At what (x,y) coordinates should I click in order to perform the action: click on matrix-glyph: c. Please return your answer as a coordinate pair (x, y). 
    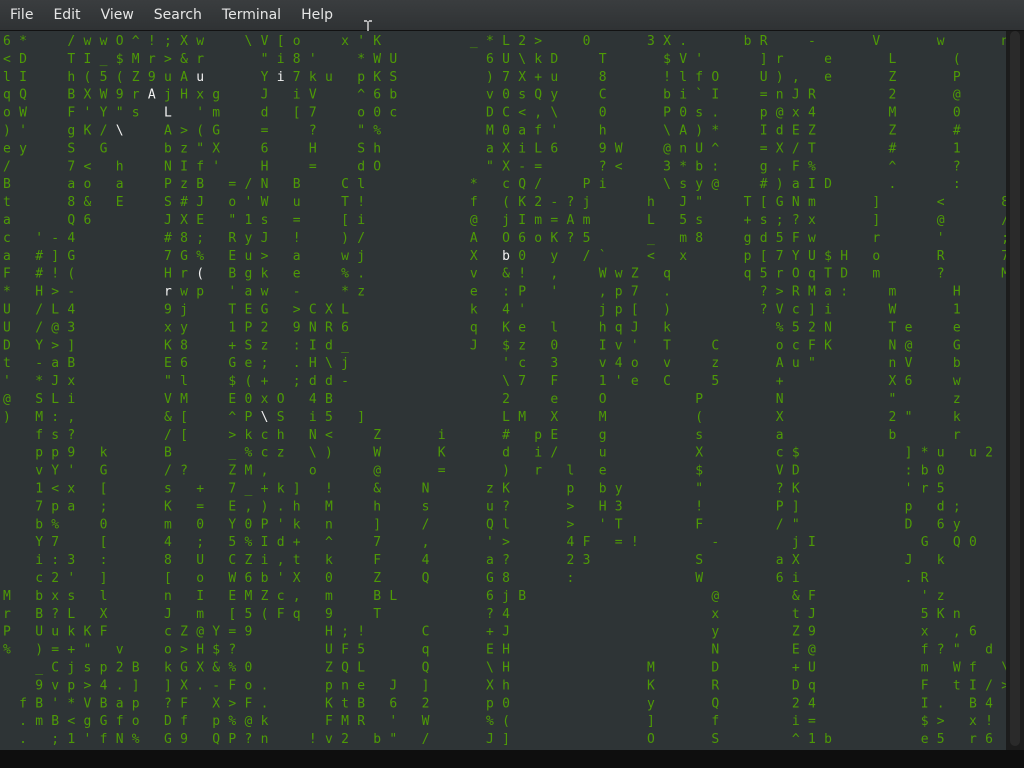
    Looking at the image, I should click on (265, 453).